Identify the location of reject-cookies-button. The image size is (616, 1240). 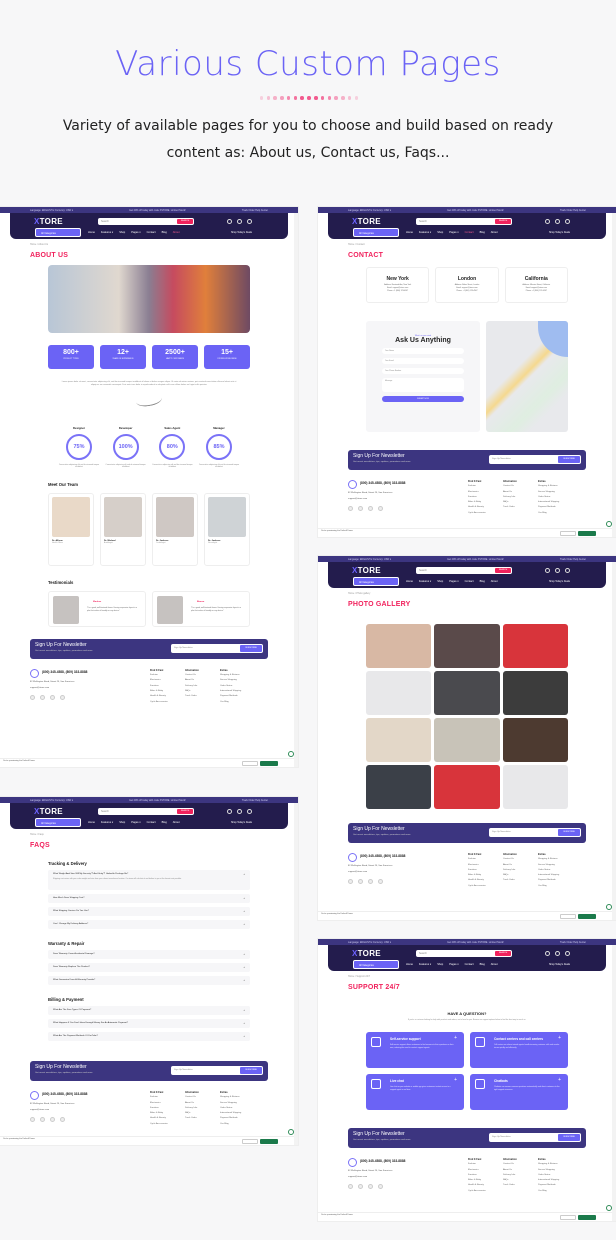
(568, 533).